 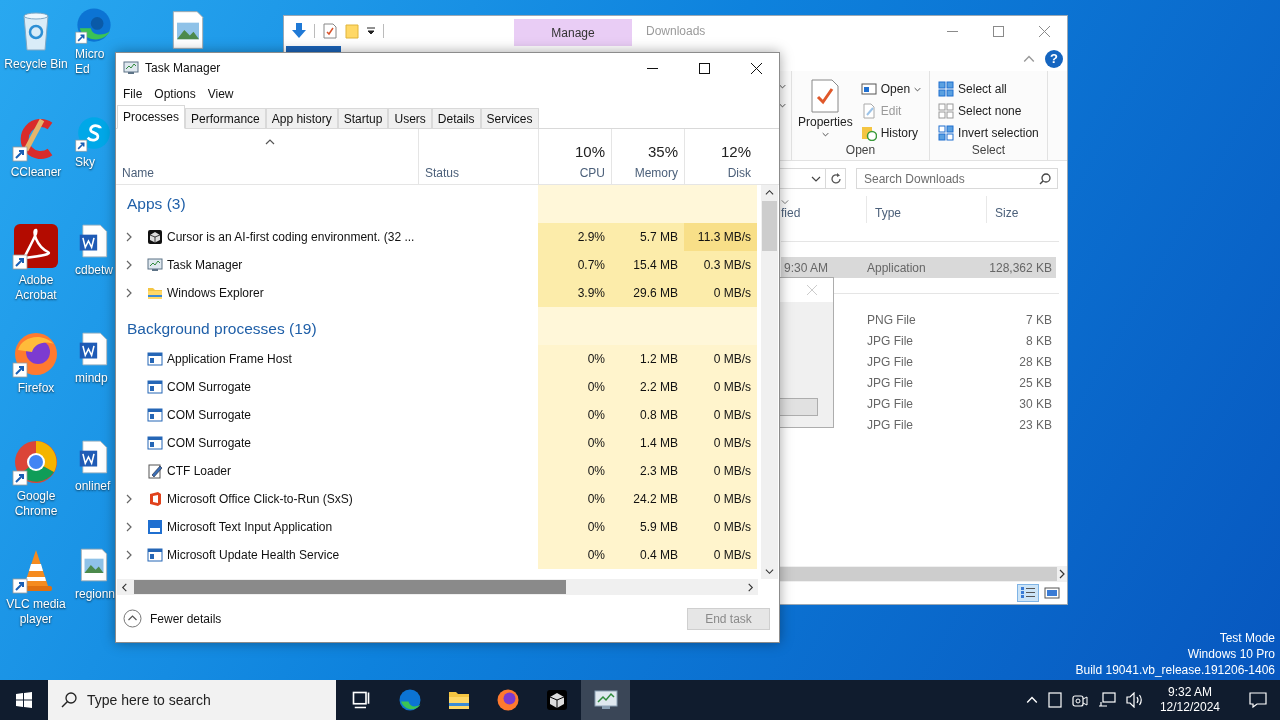 I want to click on column-header: Status, so click(x=478, y=156).